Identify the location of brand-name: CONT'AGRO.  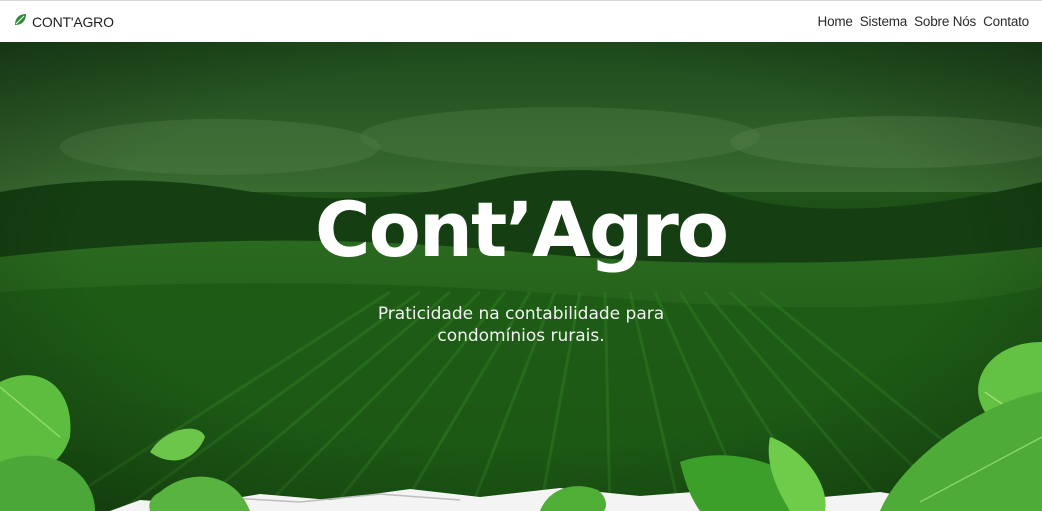
(73, 21).